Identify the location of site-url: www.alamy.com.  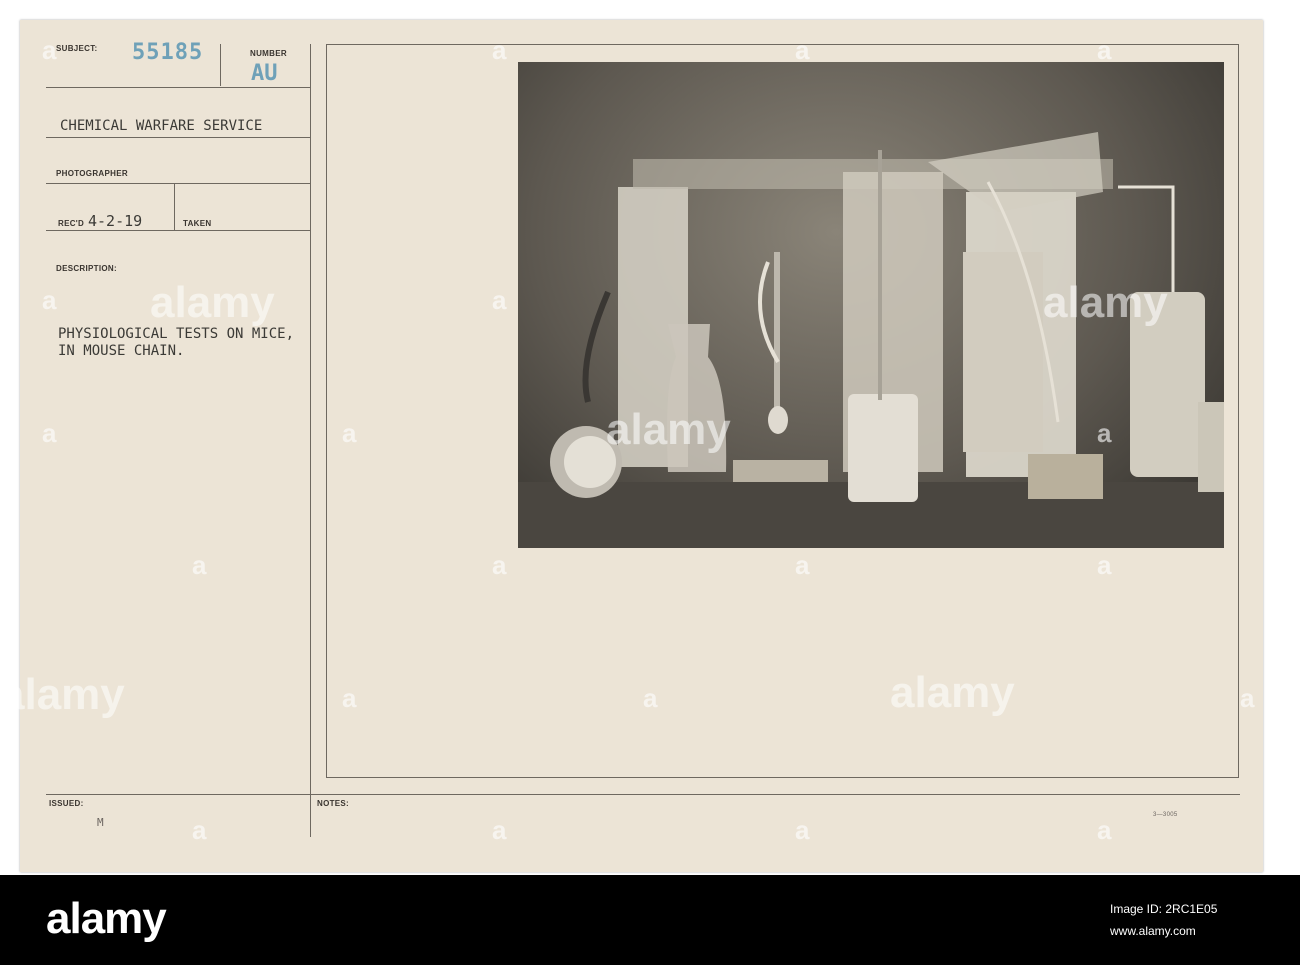
(1163, 931).